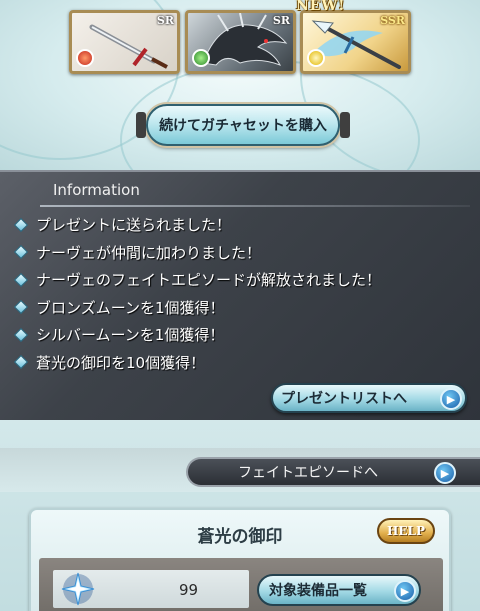 The width and height of the screenshot is (480, 611). I want to click on button-ornament-right, so click(345, 125).